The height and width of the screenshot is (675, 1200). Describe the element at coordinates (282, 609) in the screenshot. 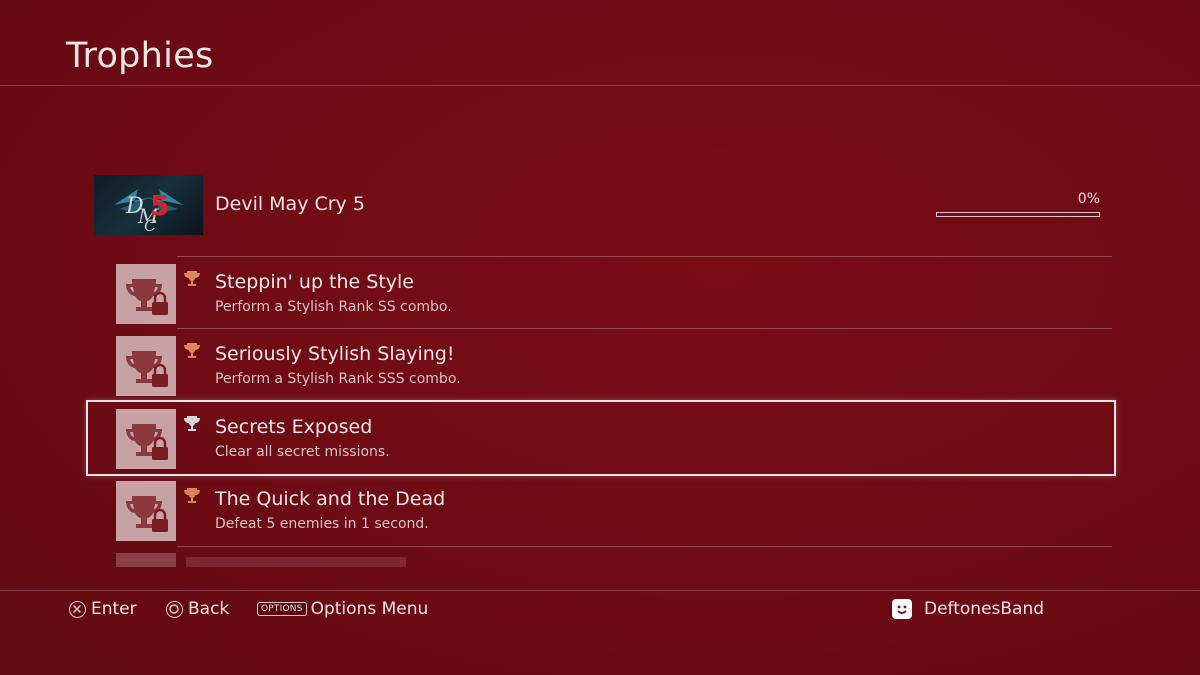

I see `options-button-icon: OPTIONS` at that location.